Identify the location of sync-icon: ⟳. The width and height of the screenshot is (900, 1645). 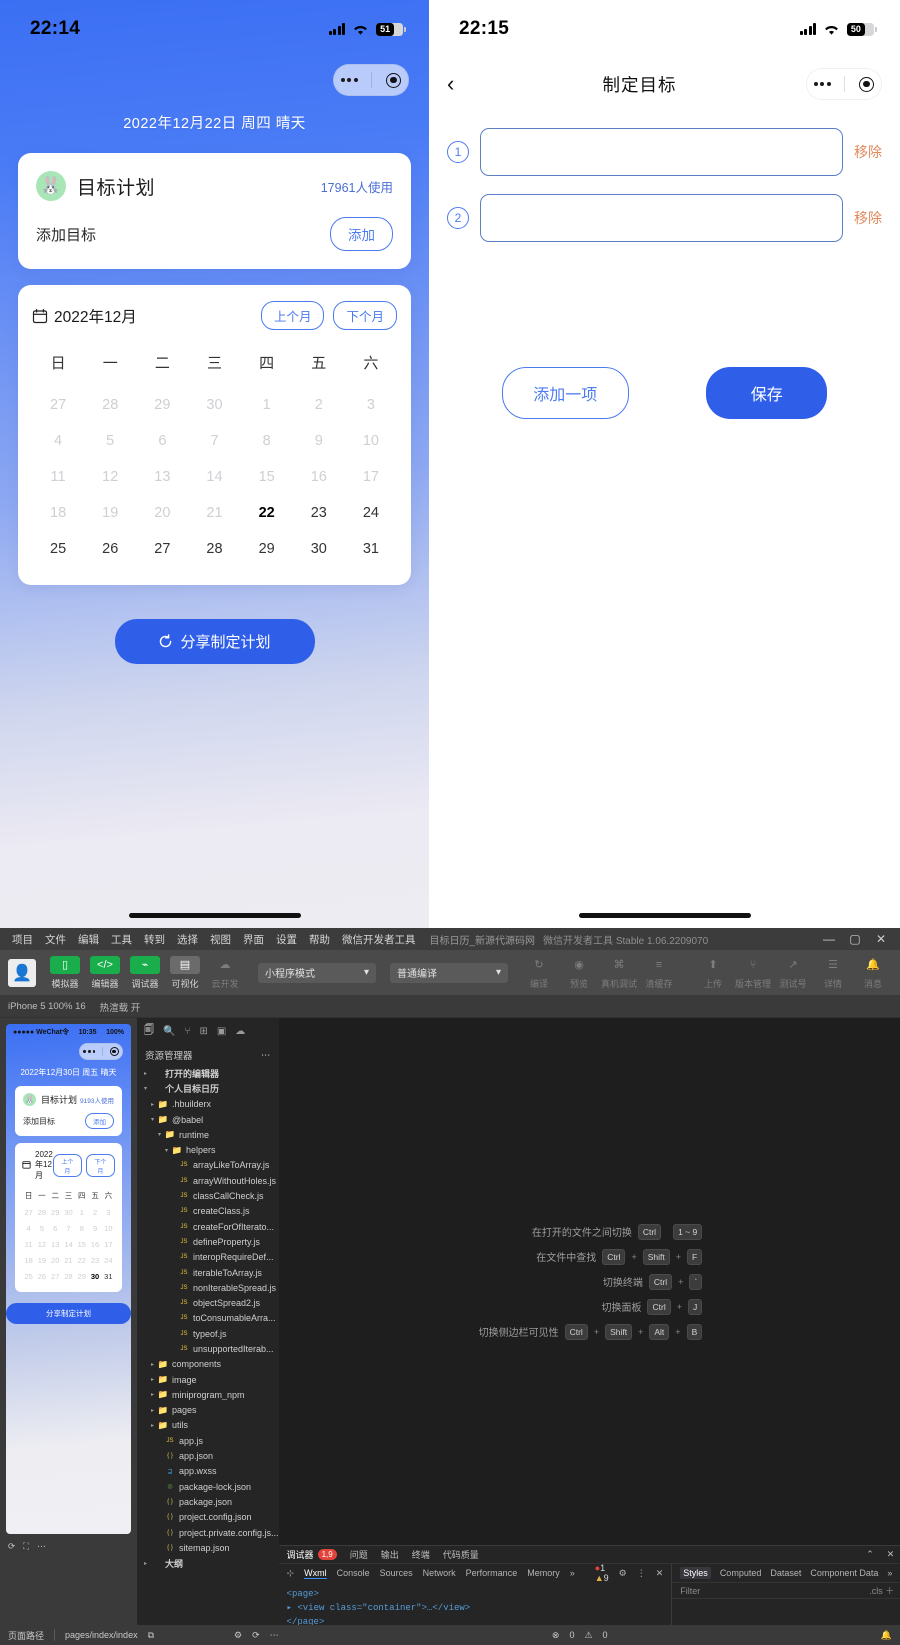
(256, 1635).